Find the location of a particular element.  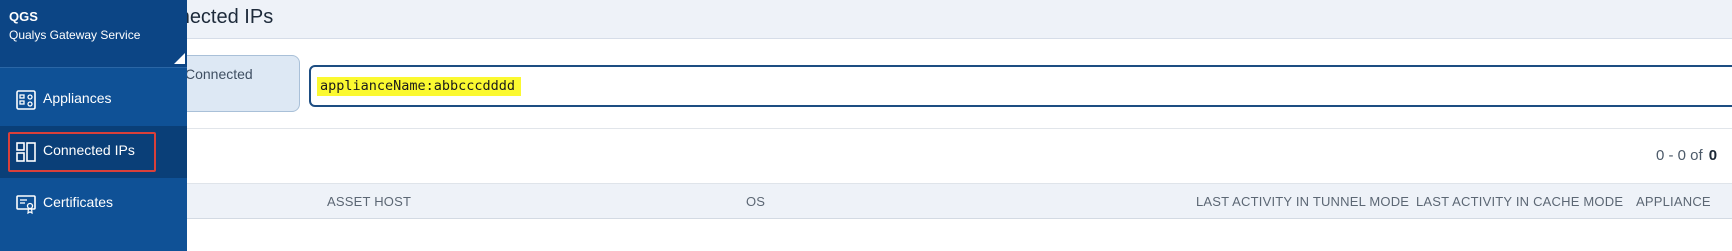

column-header-asset-host: ASSET HOST is located at coordinates (369, 201).